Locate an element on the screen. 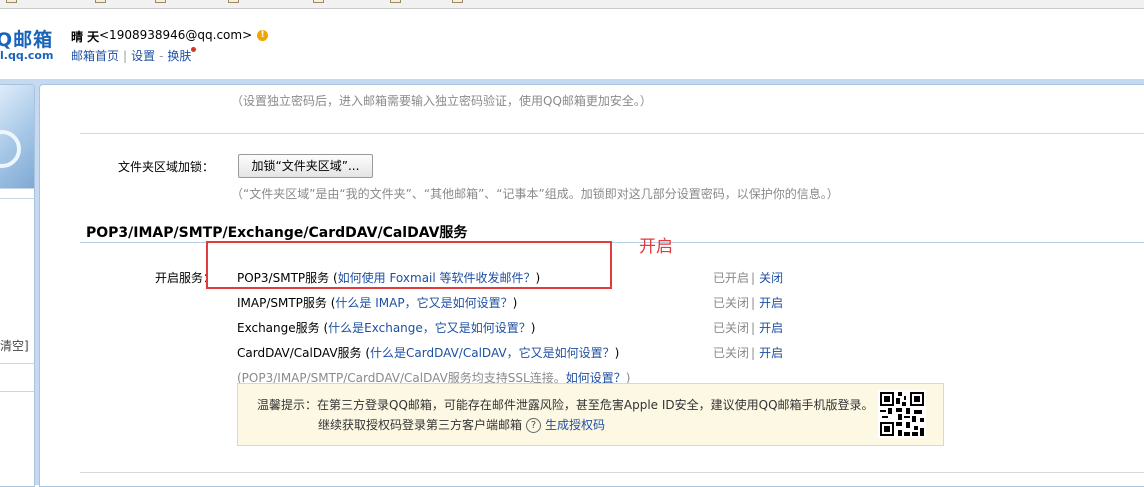 The image size is (1144, 487). sidebar-banner is located at coordinates (17, 136).